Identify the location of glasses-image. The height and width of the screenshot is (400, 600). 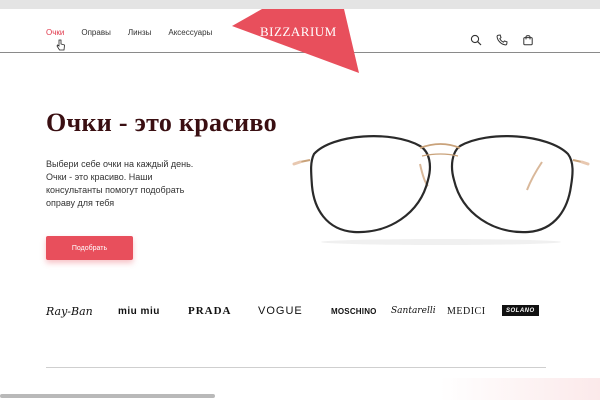
(441, 190).